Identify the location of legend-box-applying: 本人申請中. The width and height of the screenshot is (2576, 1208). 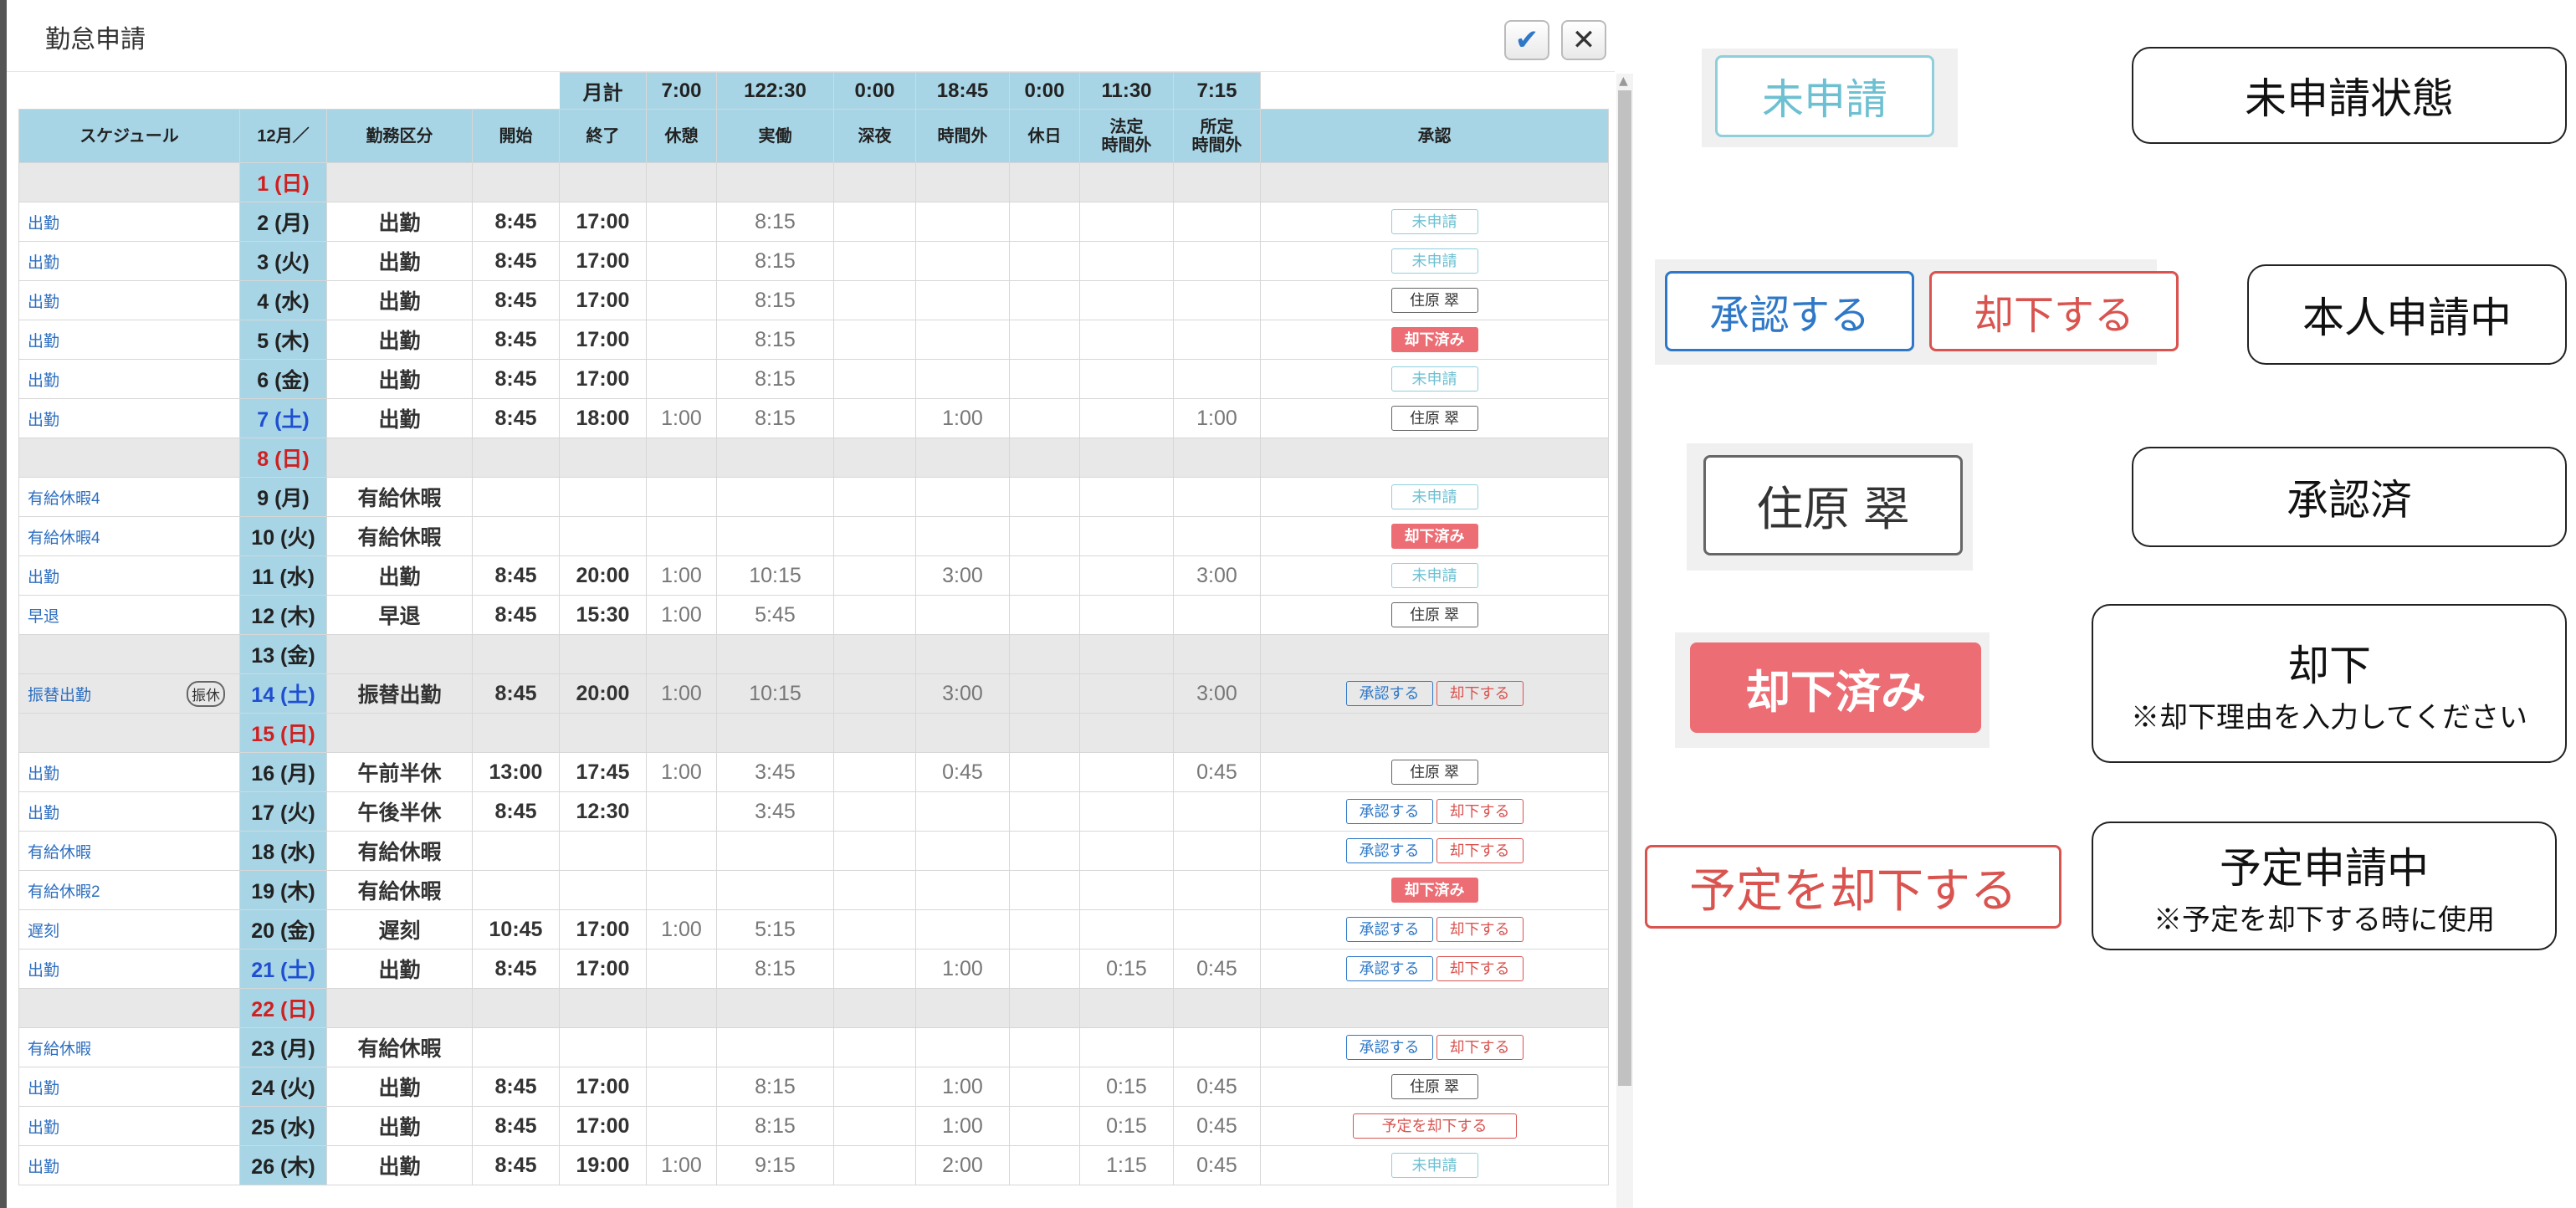
(2407, 314).